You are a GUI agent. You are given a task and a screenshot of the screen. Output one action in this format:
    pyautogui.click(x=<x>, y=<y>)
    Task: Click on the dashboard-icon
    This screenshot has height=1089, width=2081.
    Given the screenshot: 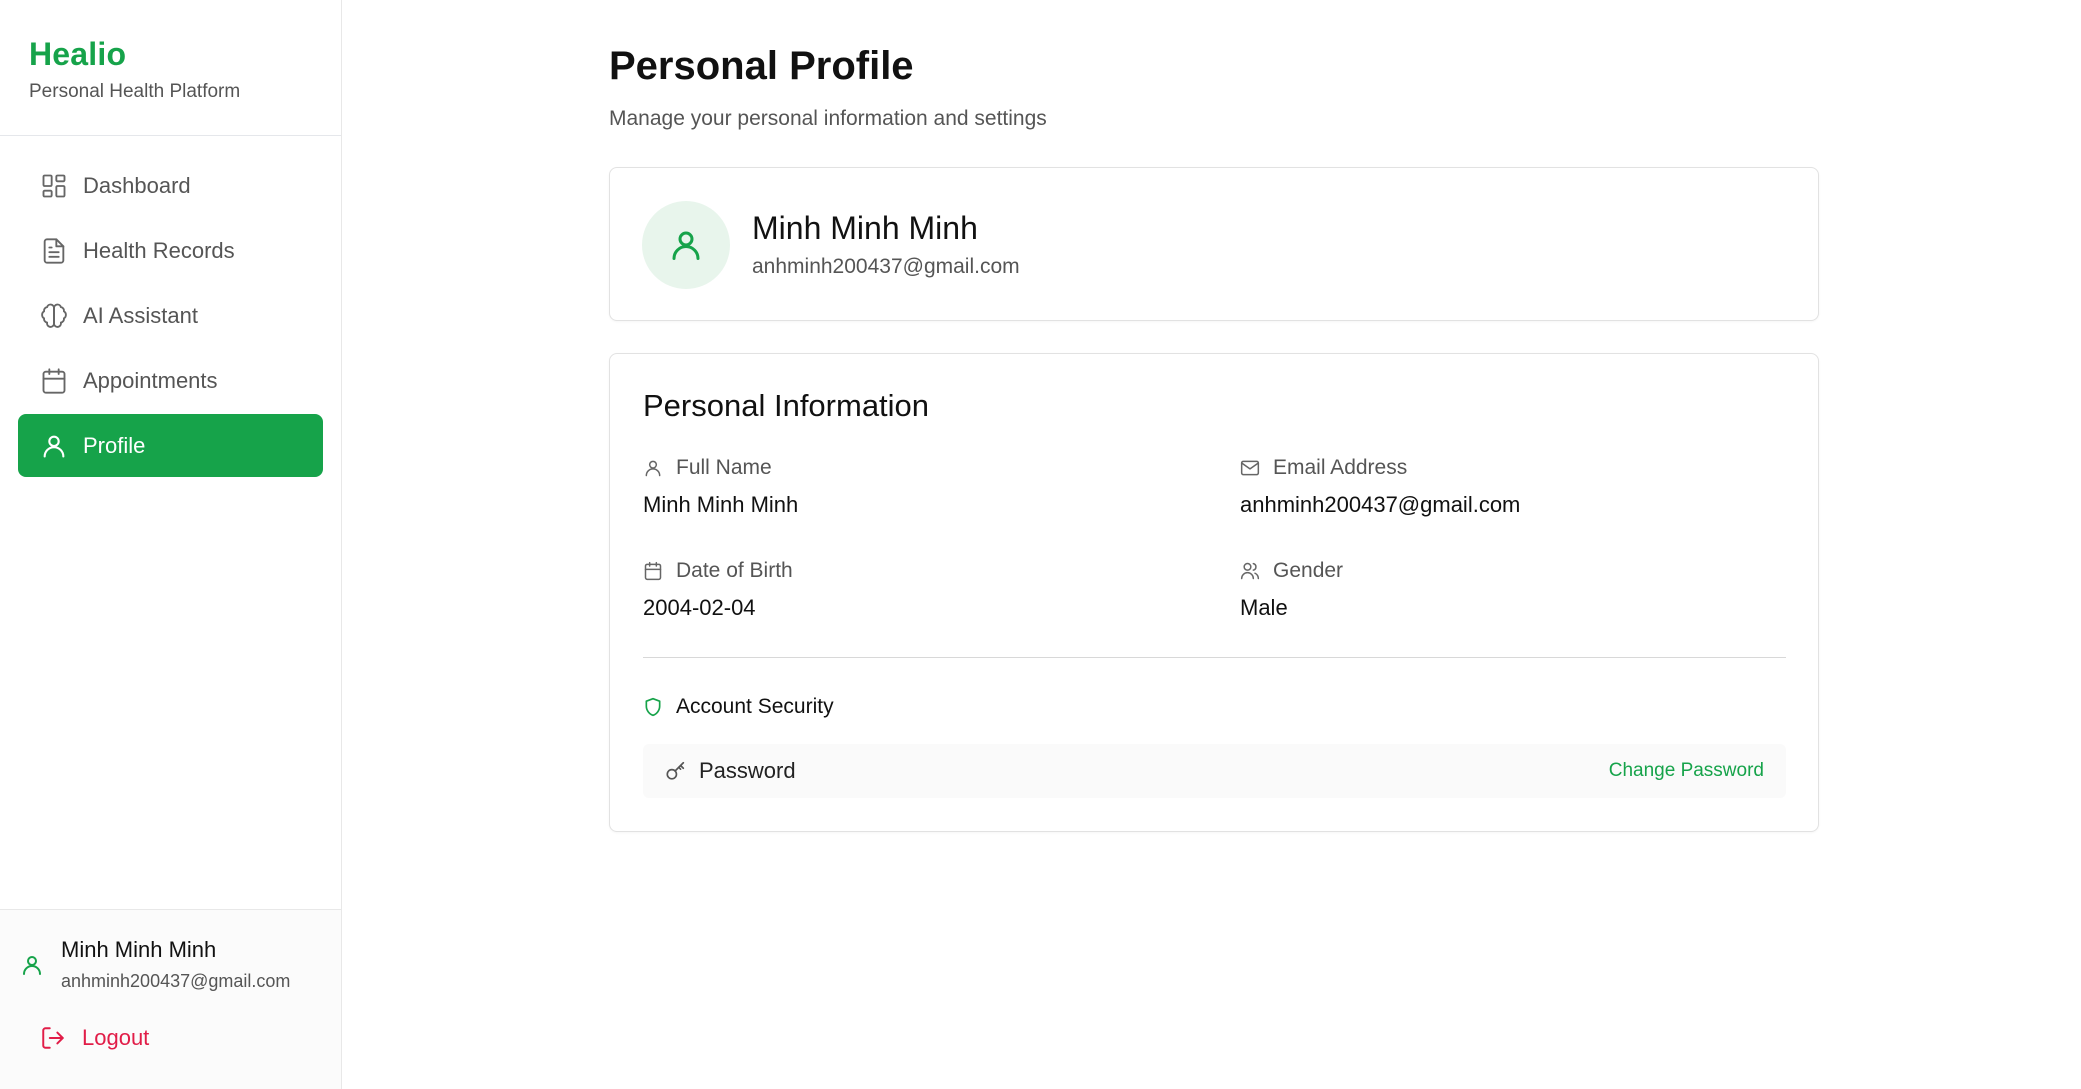 What is the action you would take?
    pyautogui.click(x=54, y=186)
    